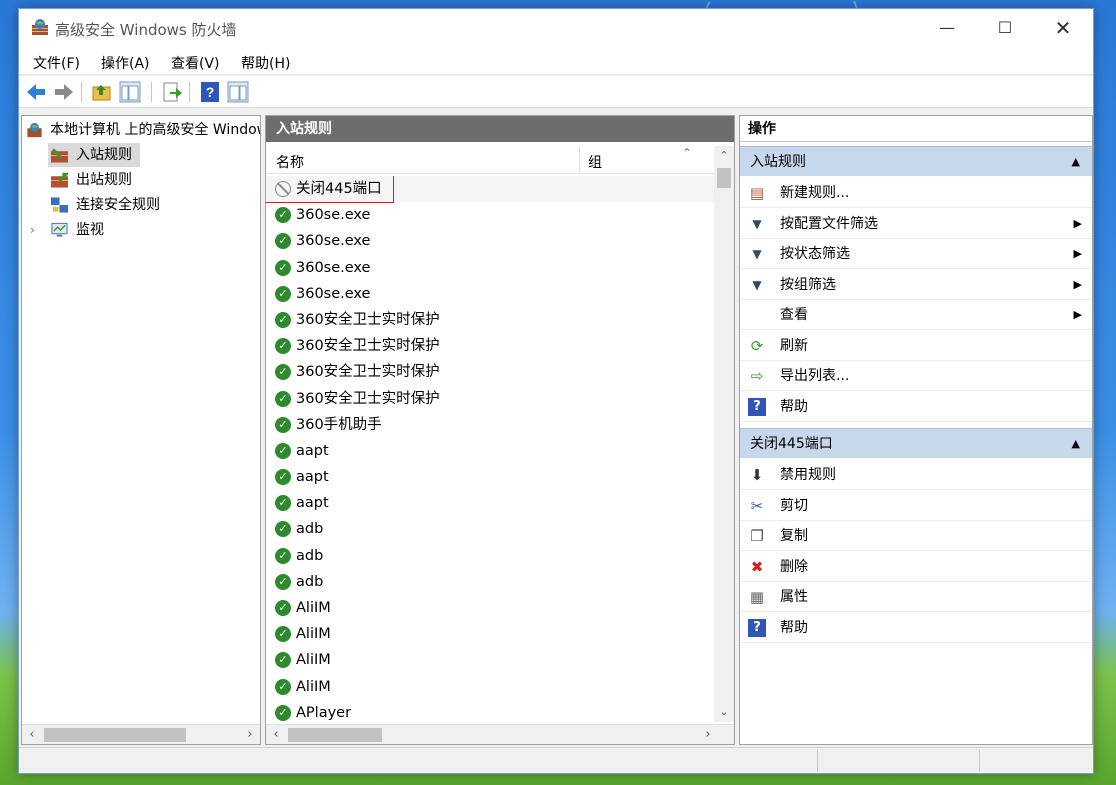  Describe the element at coordinates (155, 130) in the screenshot. I see `tree-root-label: 本地计算机 上的高级安全 Windows` at that location.